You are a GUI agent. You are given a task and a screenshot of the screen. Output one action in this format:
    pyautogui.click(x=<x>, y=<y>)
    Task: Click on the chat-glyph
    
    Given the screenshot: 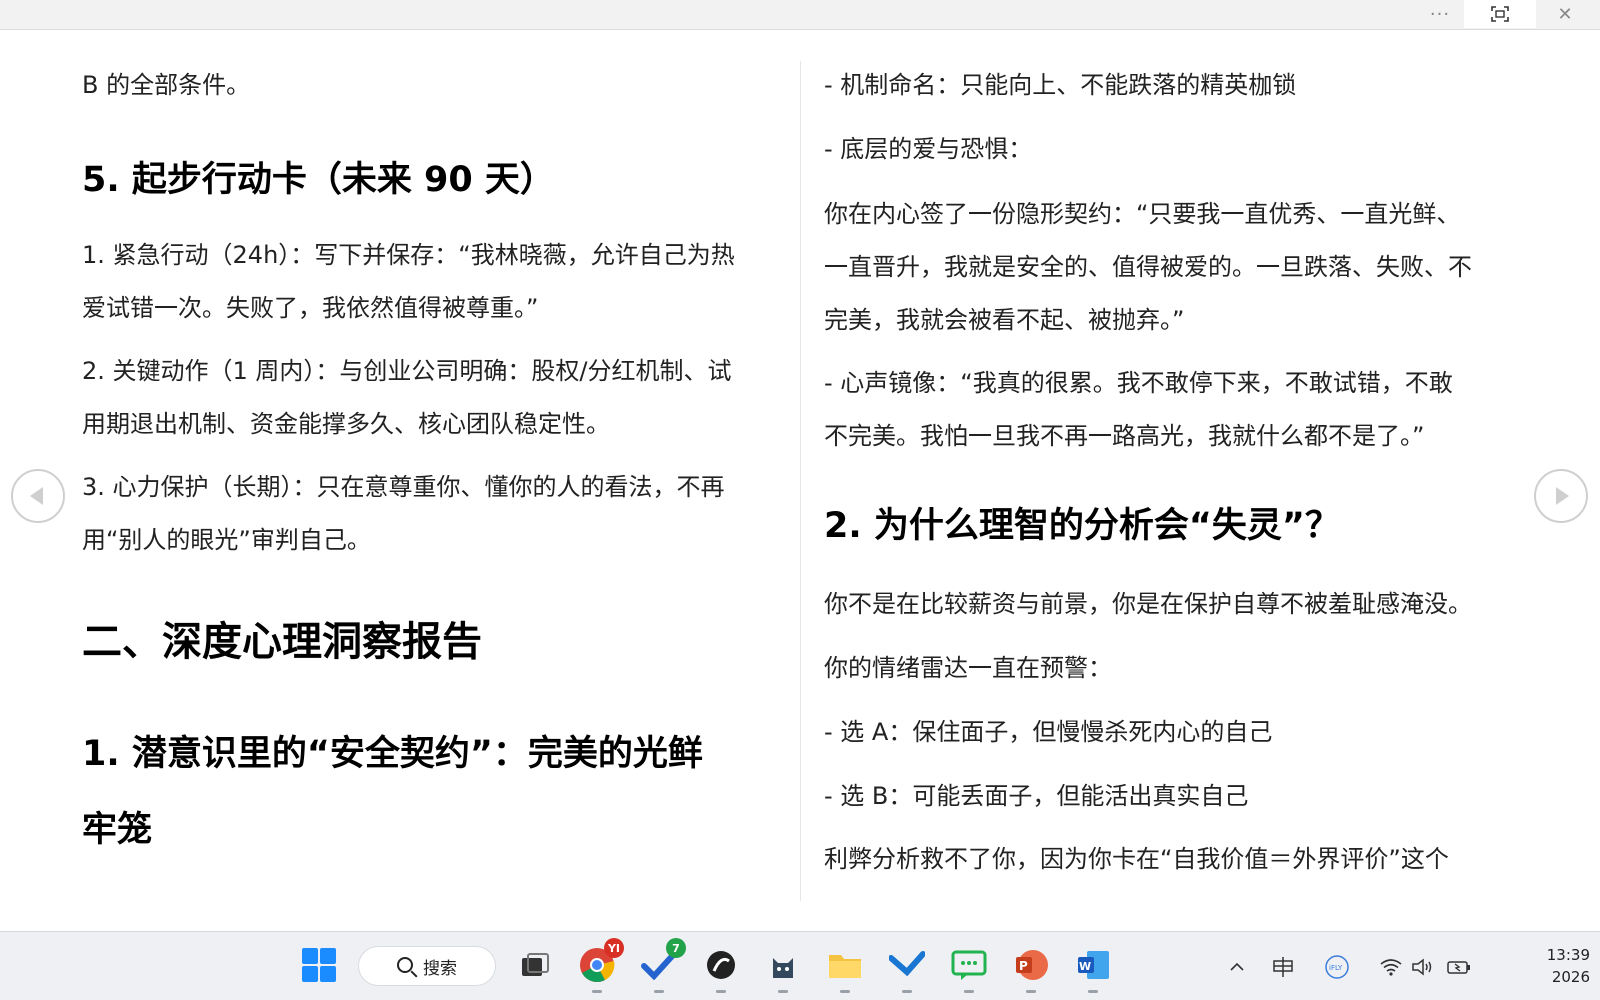 What is the action you would take?
    pyautogui.click(x=969, y=965)
    